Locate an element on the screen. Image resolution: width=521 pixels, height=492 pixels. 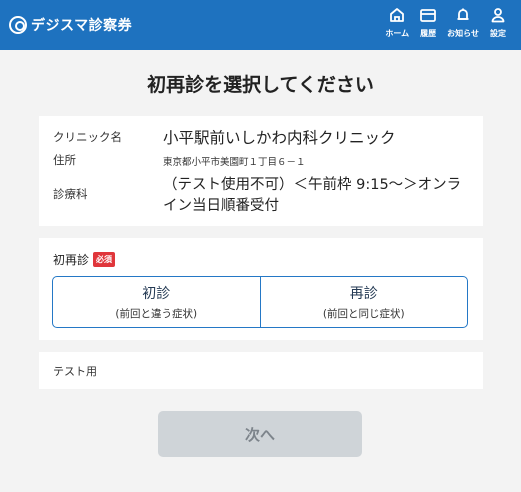
nav-notifications: お知らせ is located at coordinates (463, 22).